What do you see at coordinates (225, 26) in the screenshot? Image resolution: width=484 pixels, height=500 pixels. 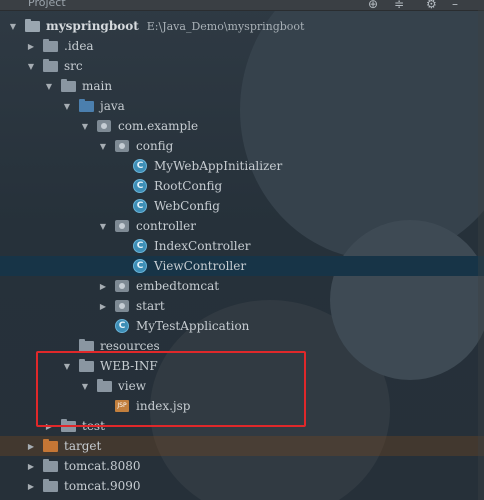 I see `project-path: E:\Java_Demo\myspringboot` at bounding box center [225, 26].